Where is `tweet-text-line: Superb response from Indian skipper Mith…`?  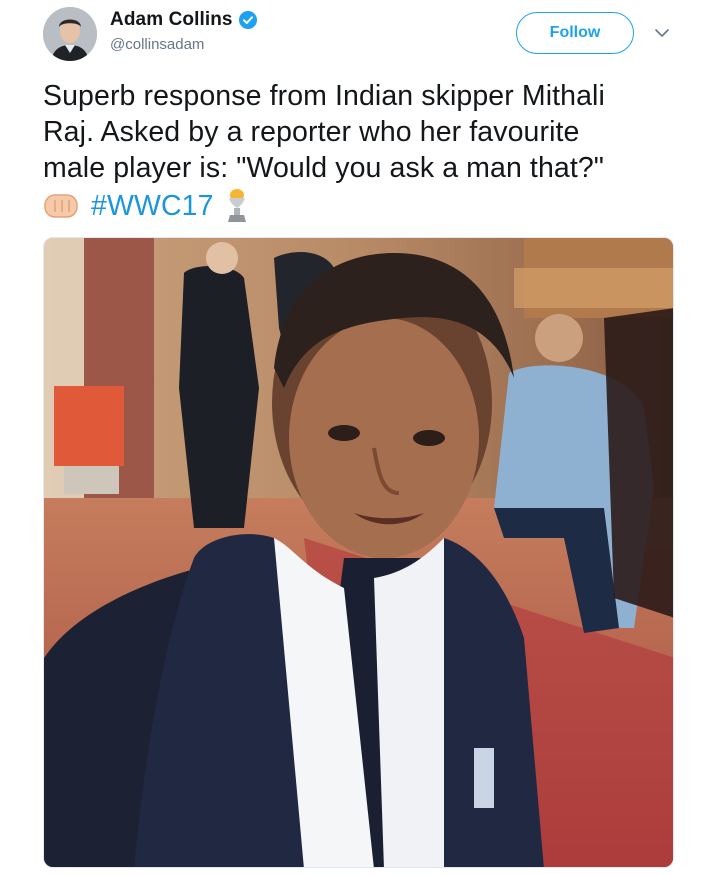
tweet-text-line: Superb response from Indian skipper Mith… is located at coordinates (324, 96).